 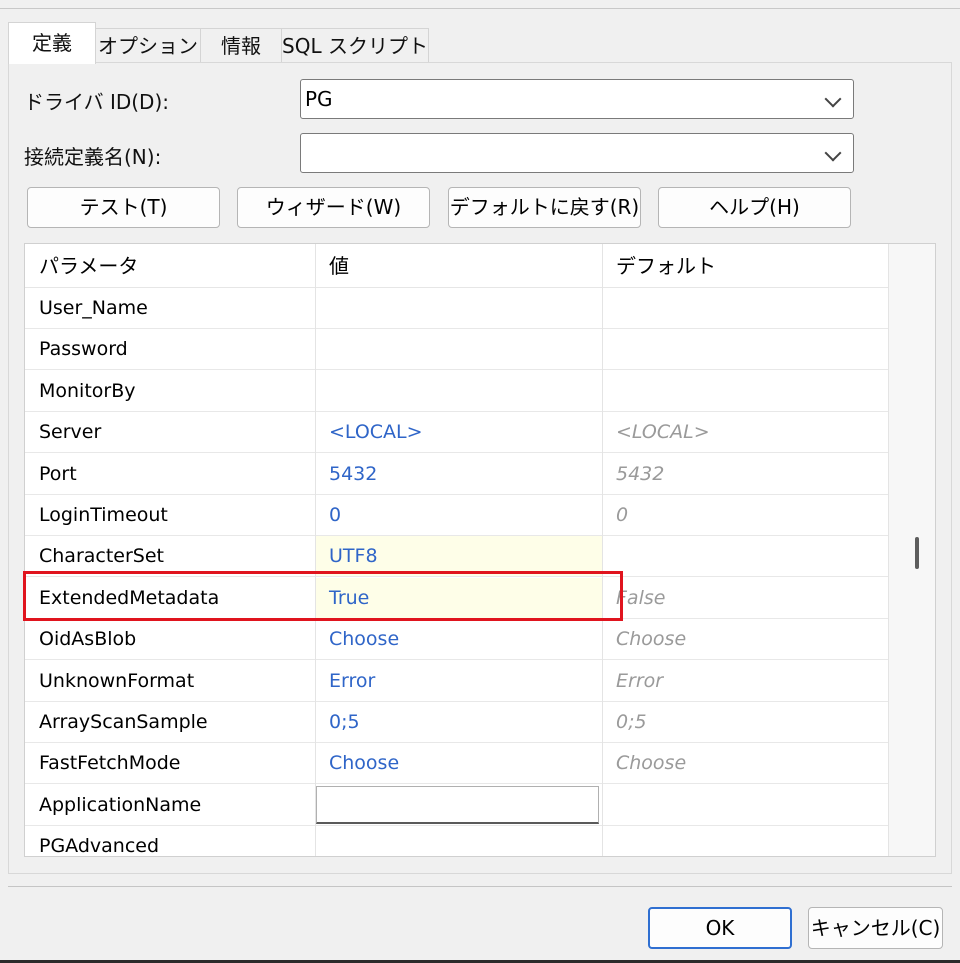 I want to click on footer-divider, so click(x=480, y=886).